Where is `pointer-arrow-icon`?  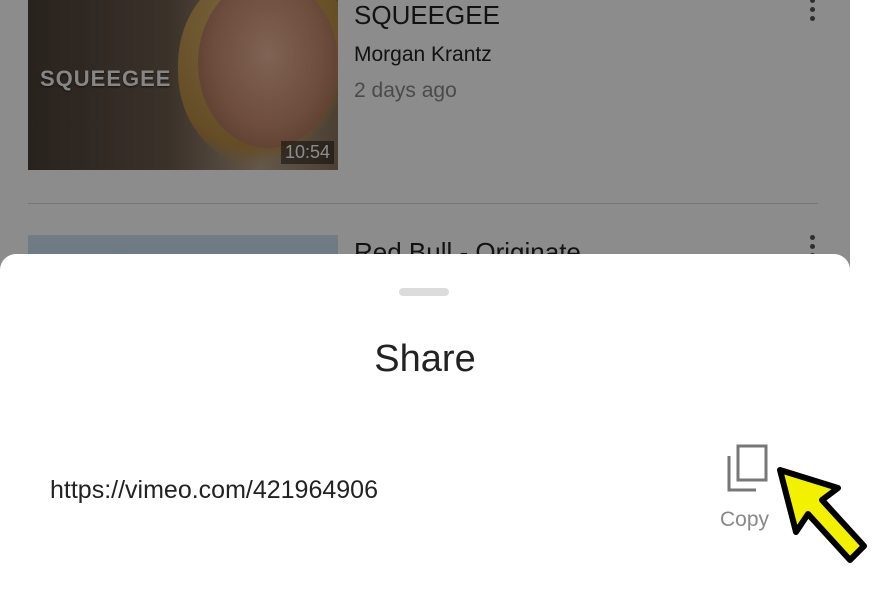
pointer-arrow-icon is located at coordinates (822, 515).